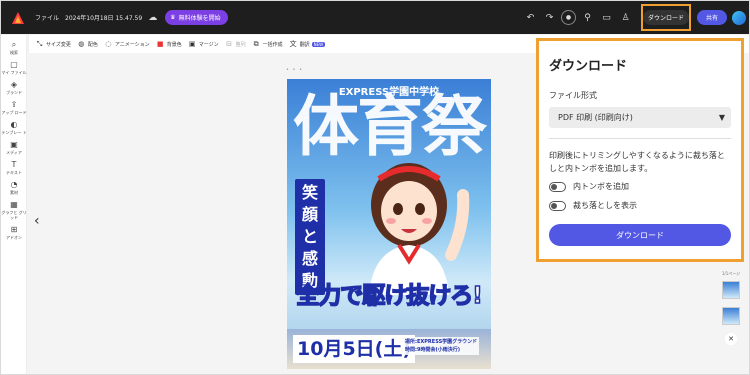 The image size is (750, 375). I want to click on brand-icon: ◈, so click(14, 84).